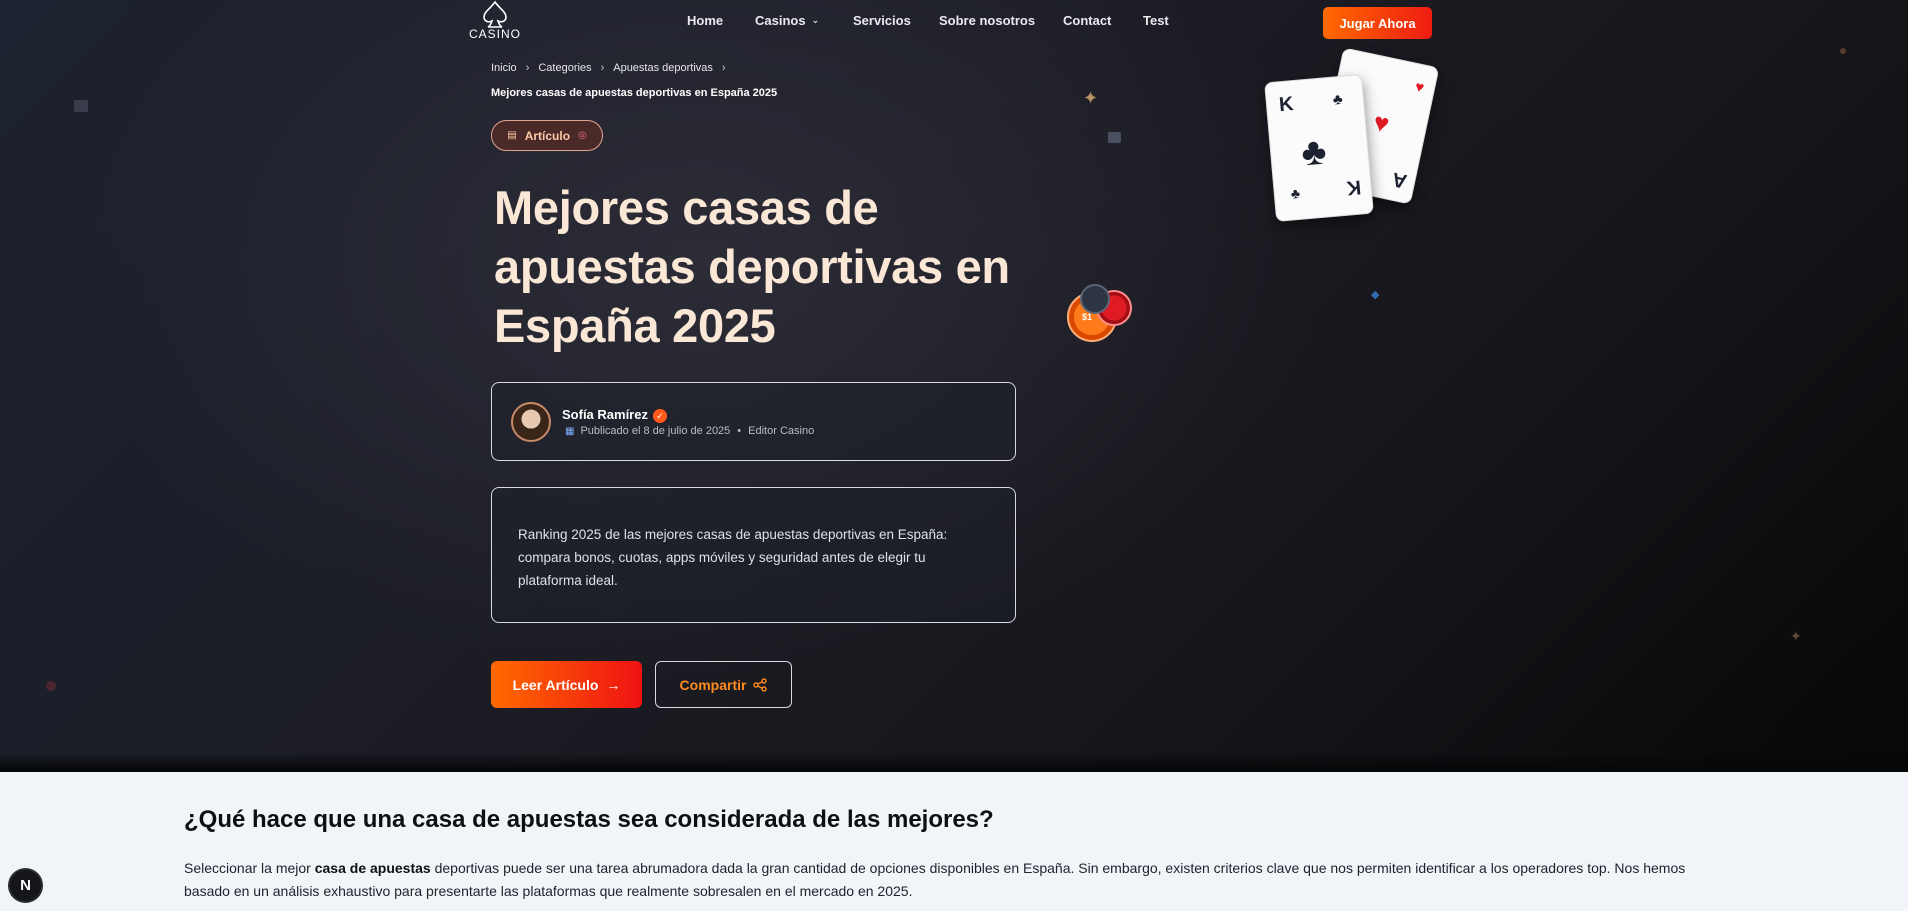 Image resolution: width=1908 pixels, height=911 pixels. What do you see at coordinates (1087, 20) in the screenshot?
I see `nav-contact: Contact` at bounding box center [1087, 20].